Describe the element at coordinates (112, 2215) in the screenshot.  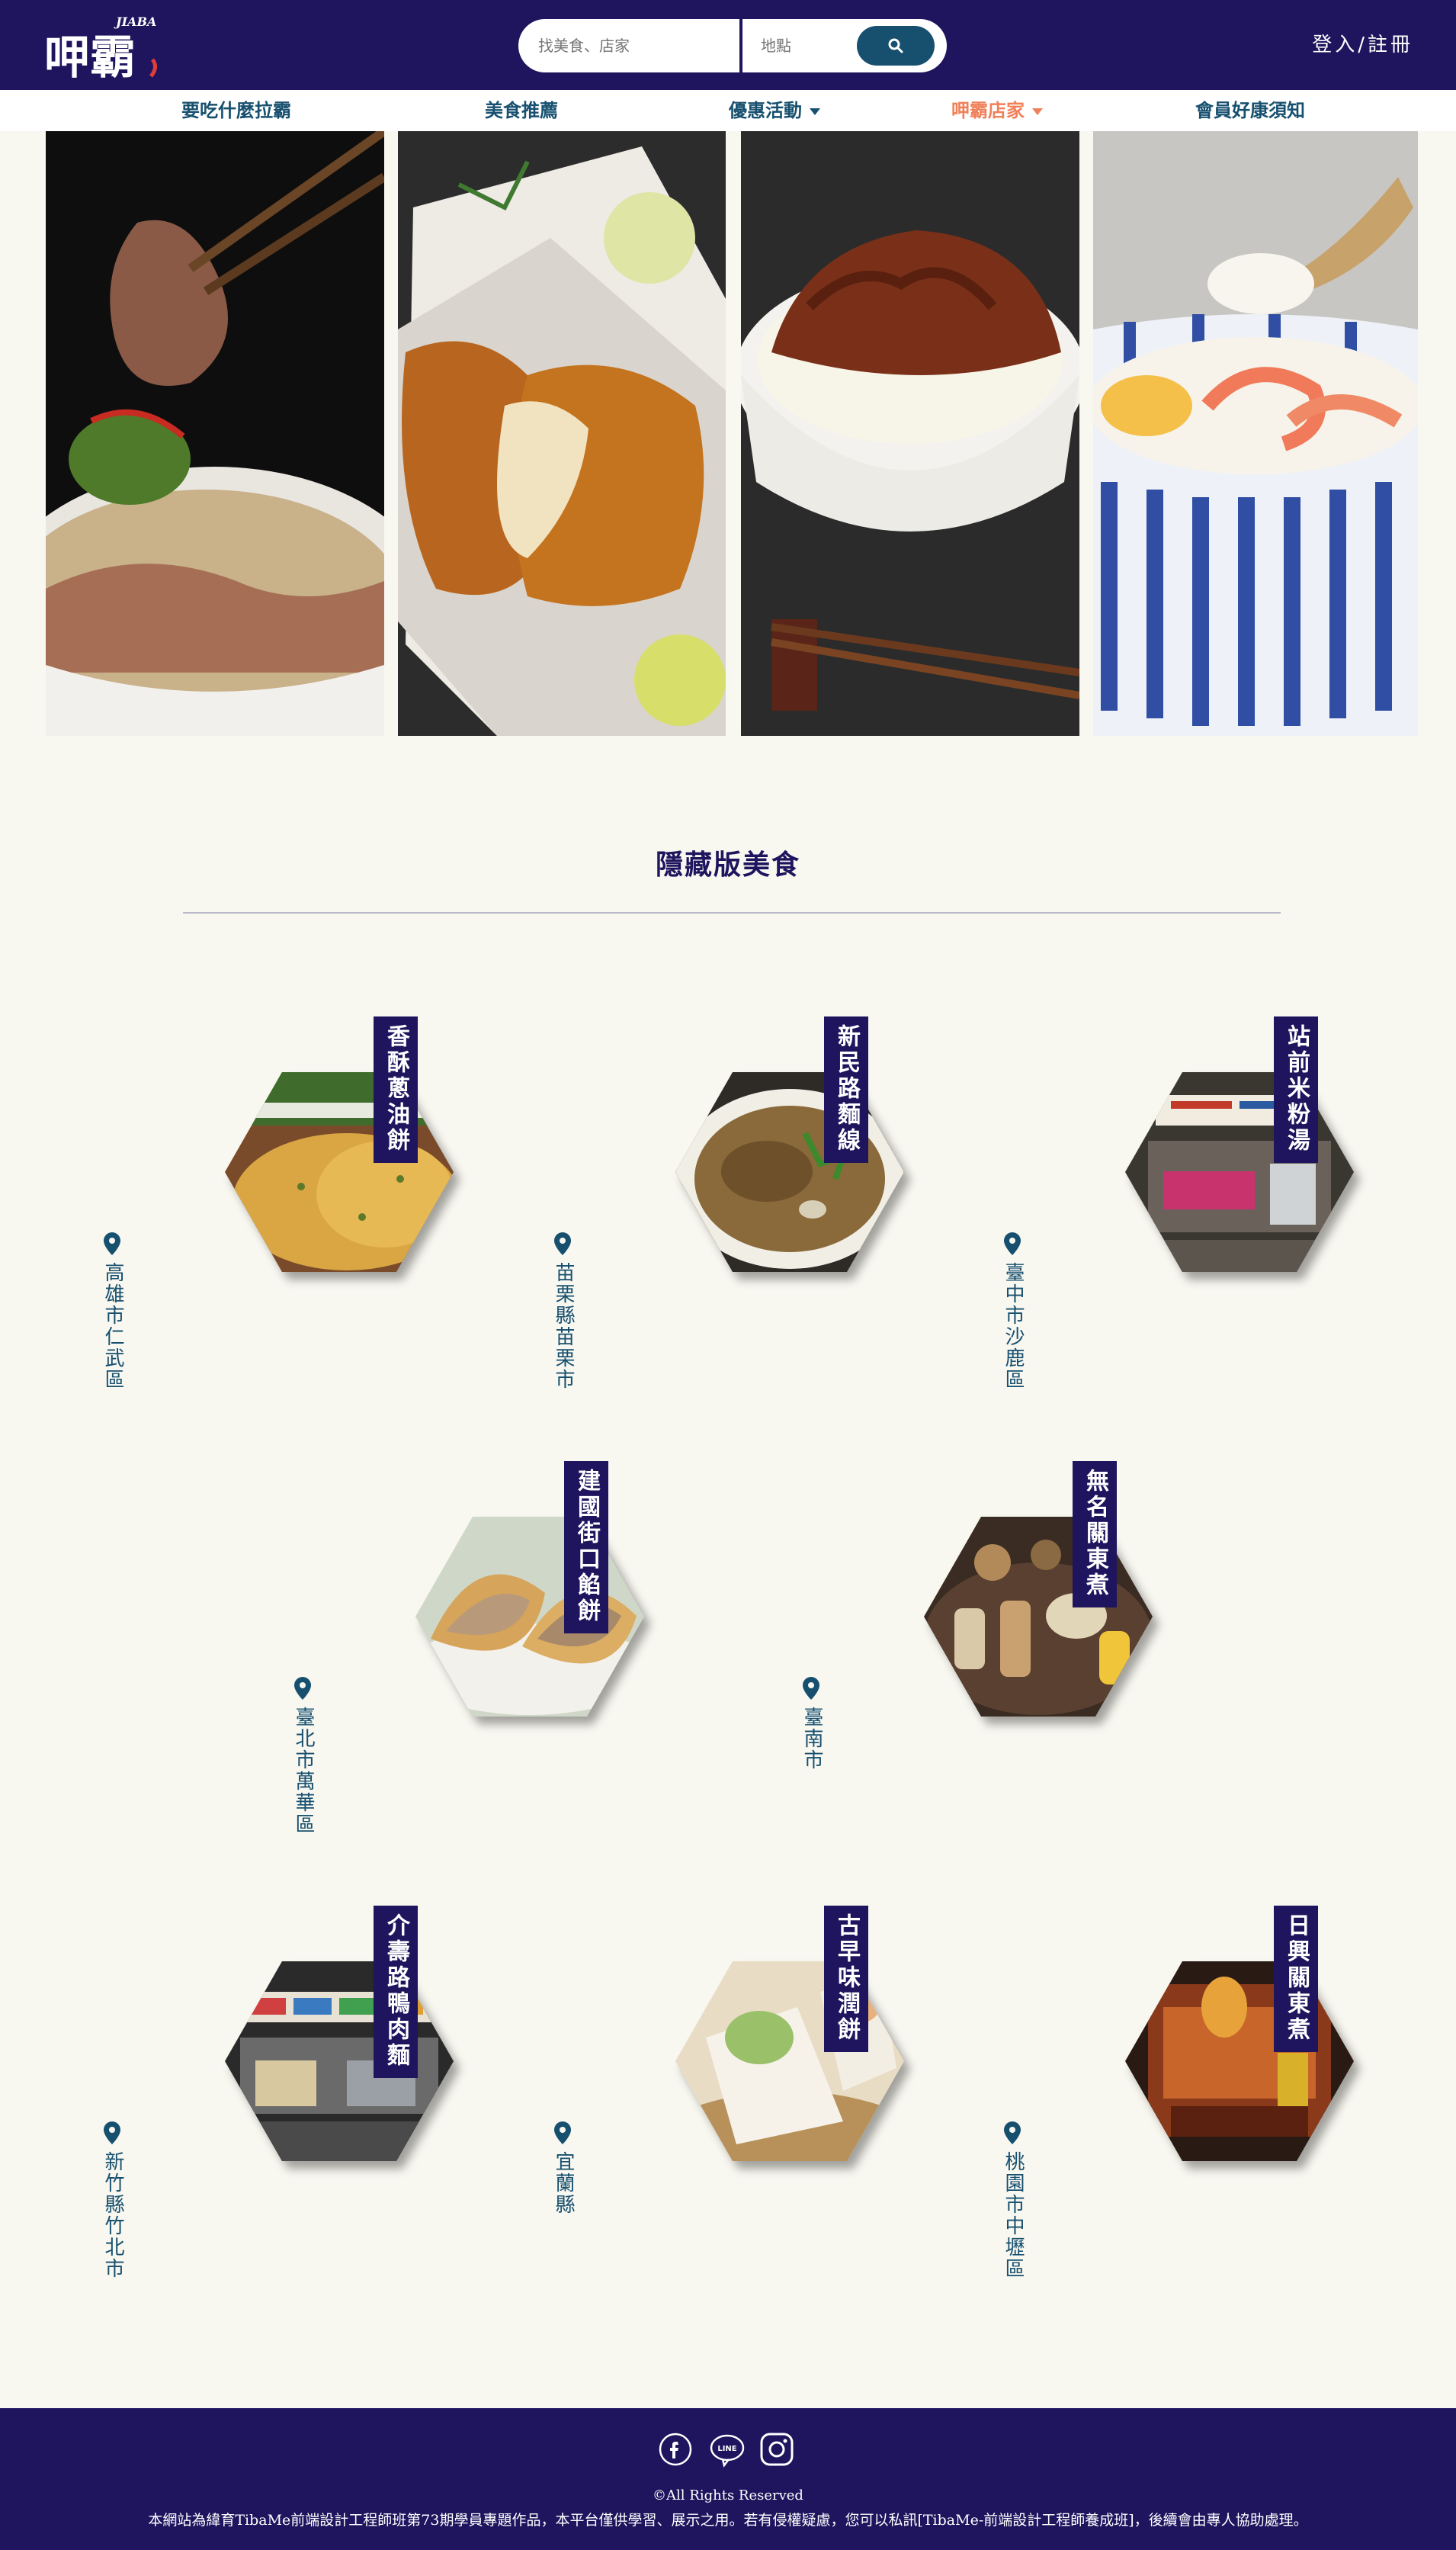
I see `food-location: 新竹縣竹北市` at that location.